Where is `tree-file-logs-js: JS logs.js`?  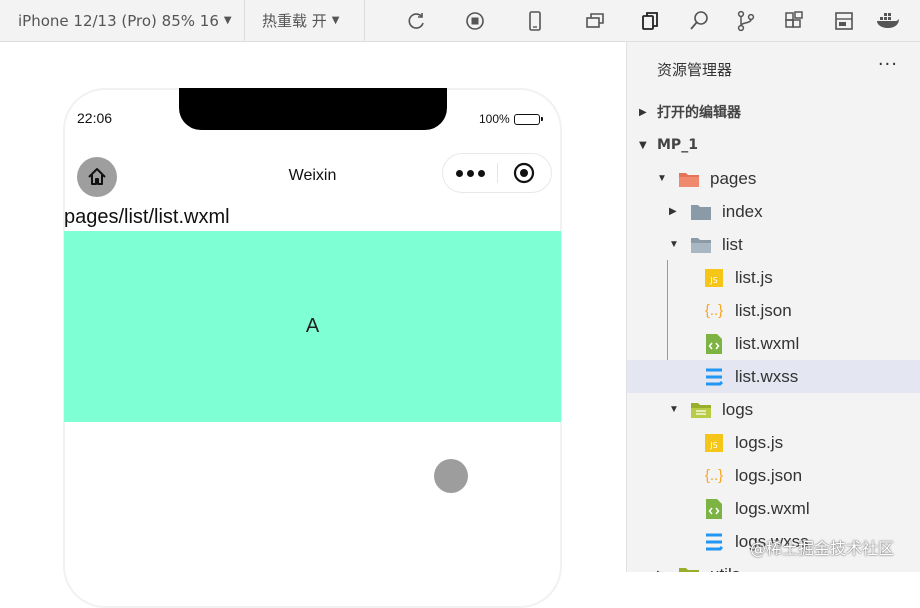 tree-file-logs-js: JS logs.js is located at coordinates (773, 442).